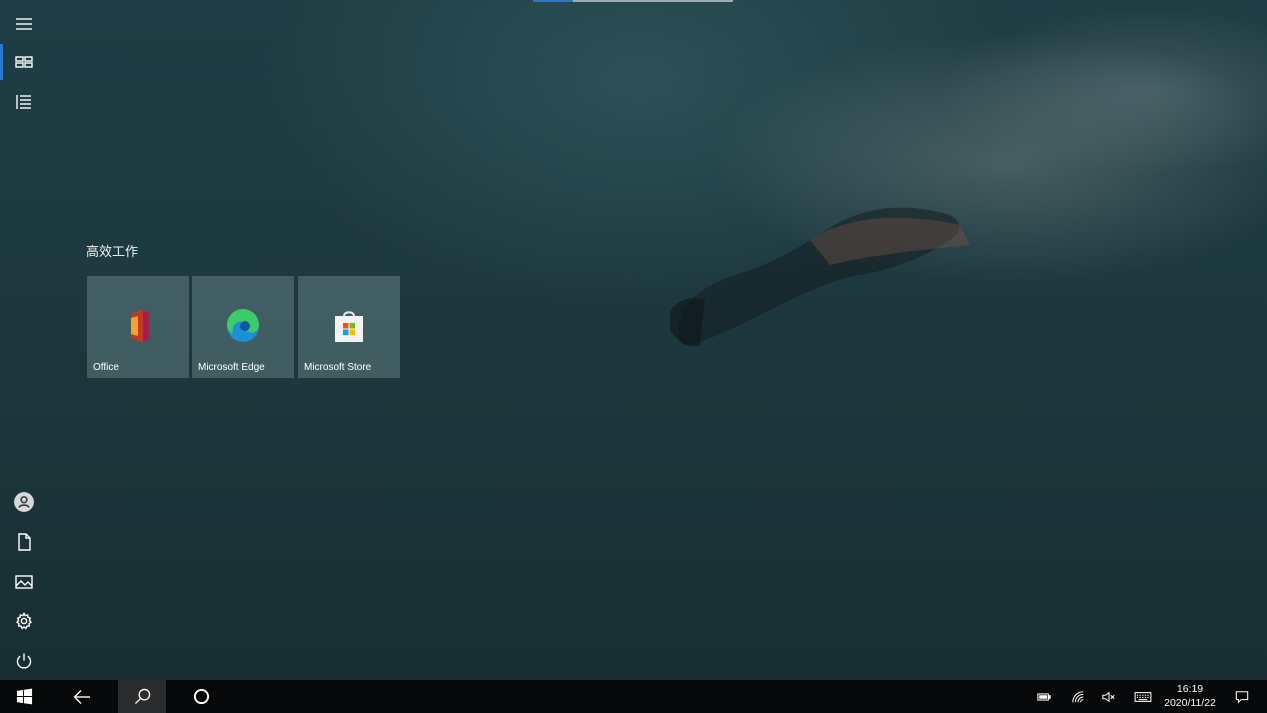 This screenshot has height=713, width=1267. I want to click on clock-time: 16:19, so click(1190, 689).